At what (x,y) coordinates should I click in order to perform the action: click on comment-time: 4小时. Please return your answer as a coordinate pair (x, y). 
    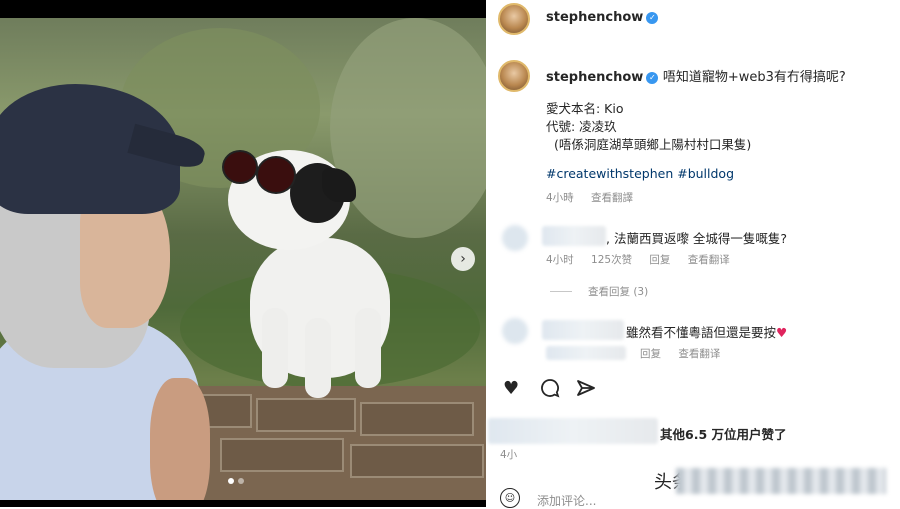
    Looking at the image, I should click on (560, 260).